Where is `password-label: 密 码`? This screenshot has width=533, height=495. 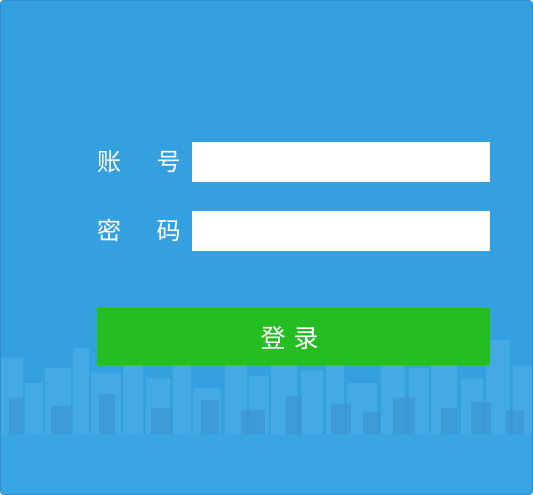
password-label: 密 码 is located at coordinates (146, 231).